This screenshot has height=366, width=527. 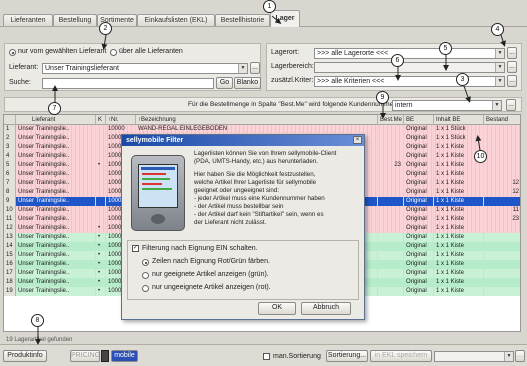 I want to click on radio-selected-supplier, so click(x=12, y=52).